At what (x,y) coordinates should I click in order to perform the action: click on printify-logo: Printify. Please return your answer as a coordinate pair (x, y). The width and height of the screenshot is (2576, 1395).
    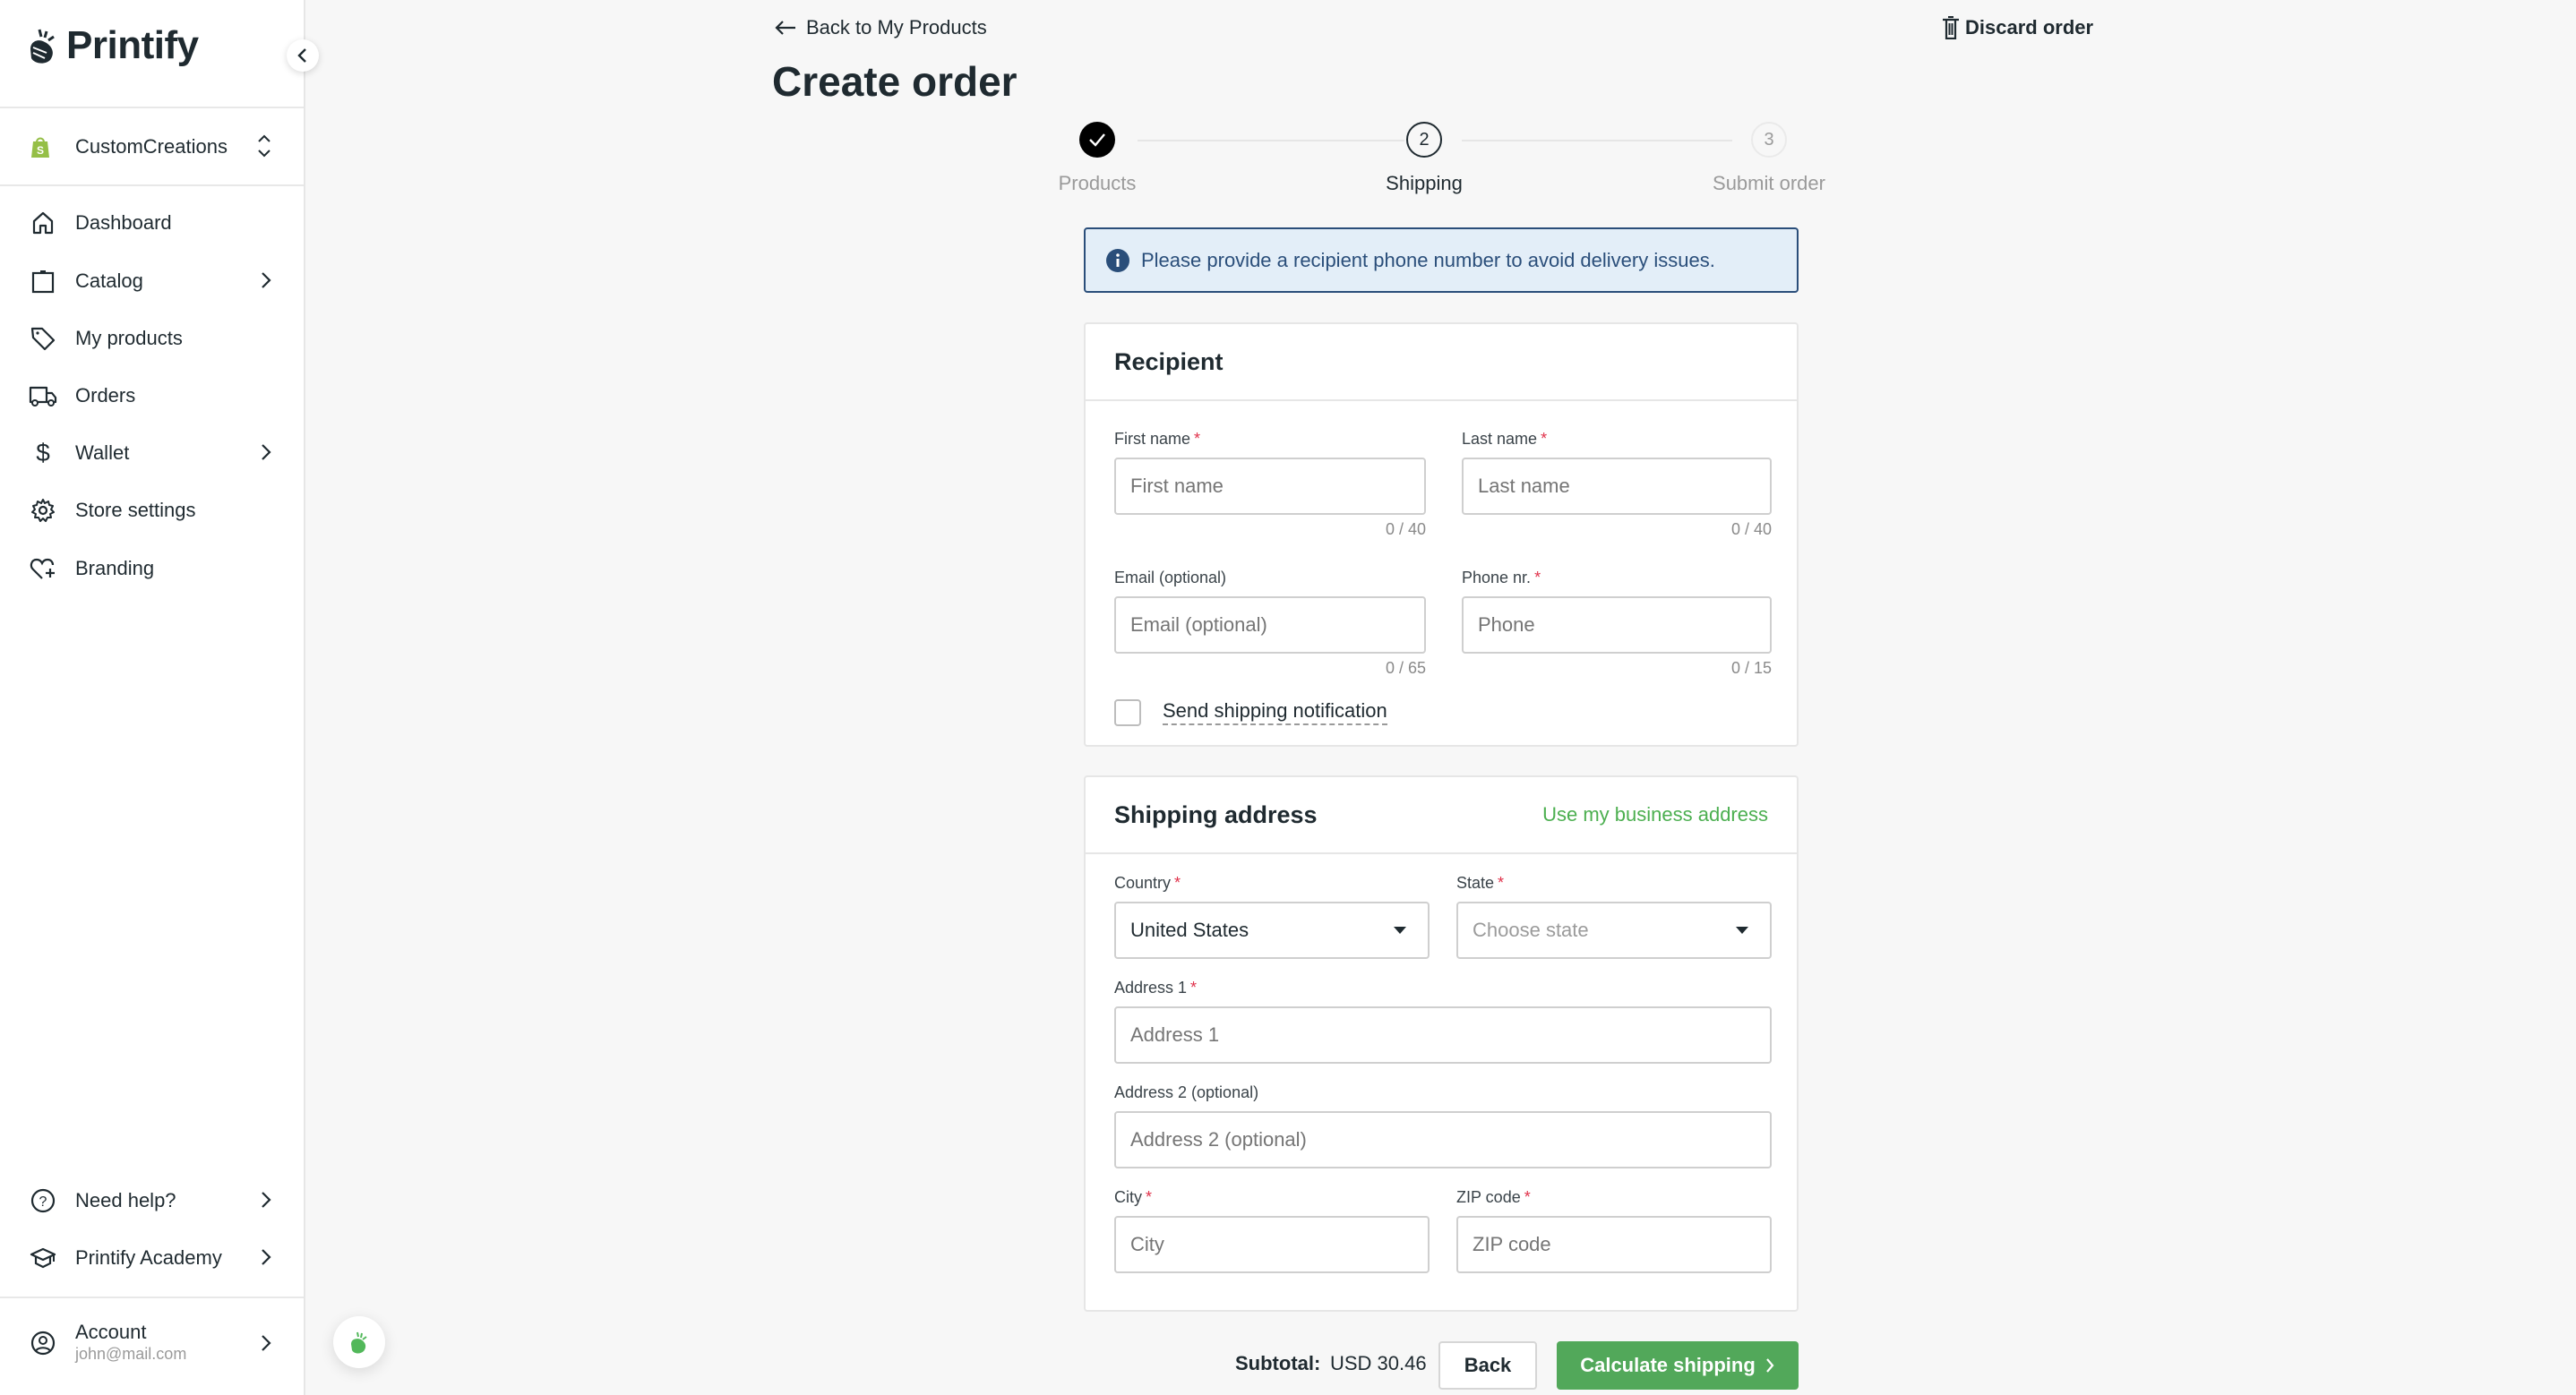
    Looking at the image, I should click on (113, 45).